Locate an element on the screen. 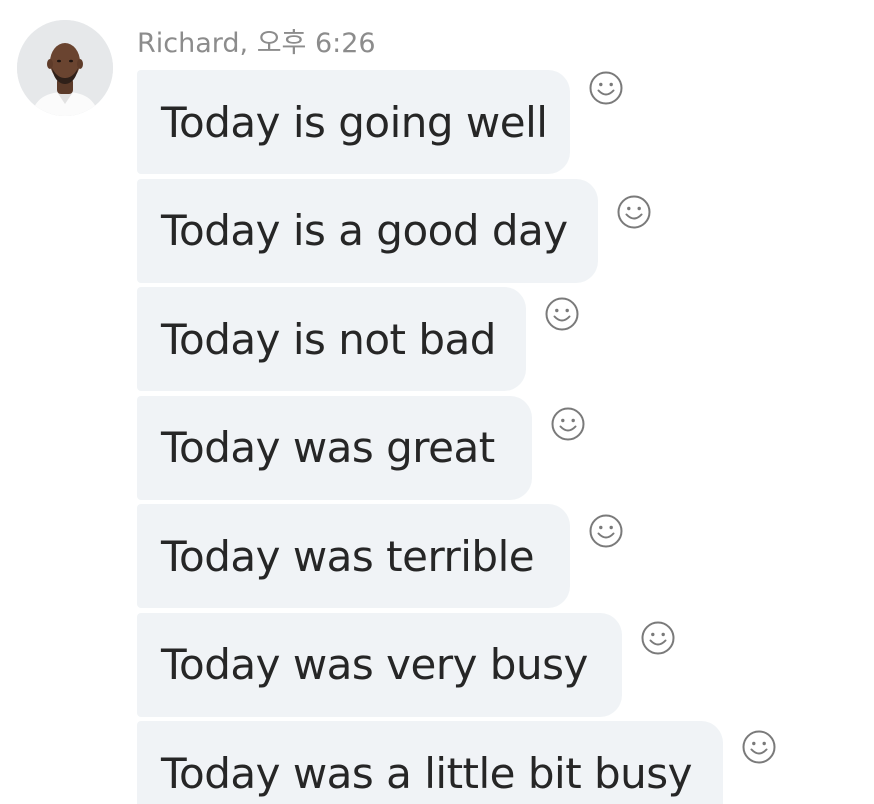  avatar is located at coordinates (65, 68).